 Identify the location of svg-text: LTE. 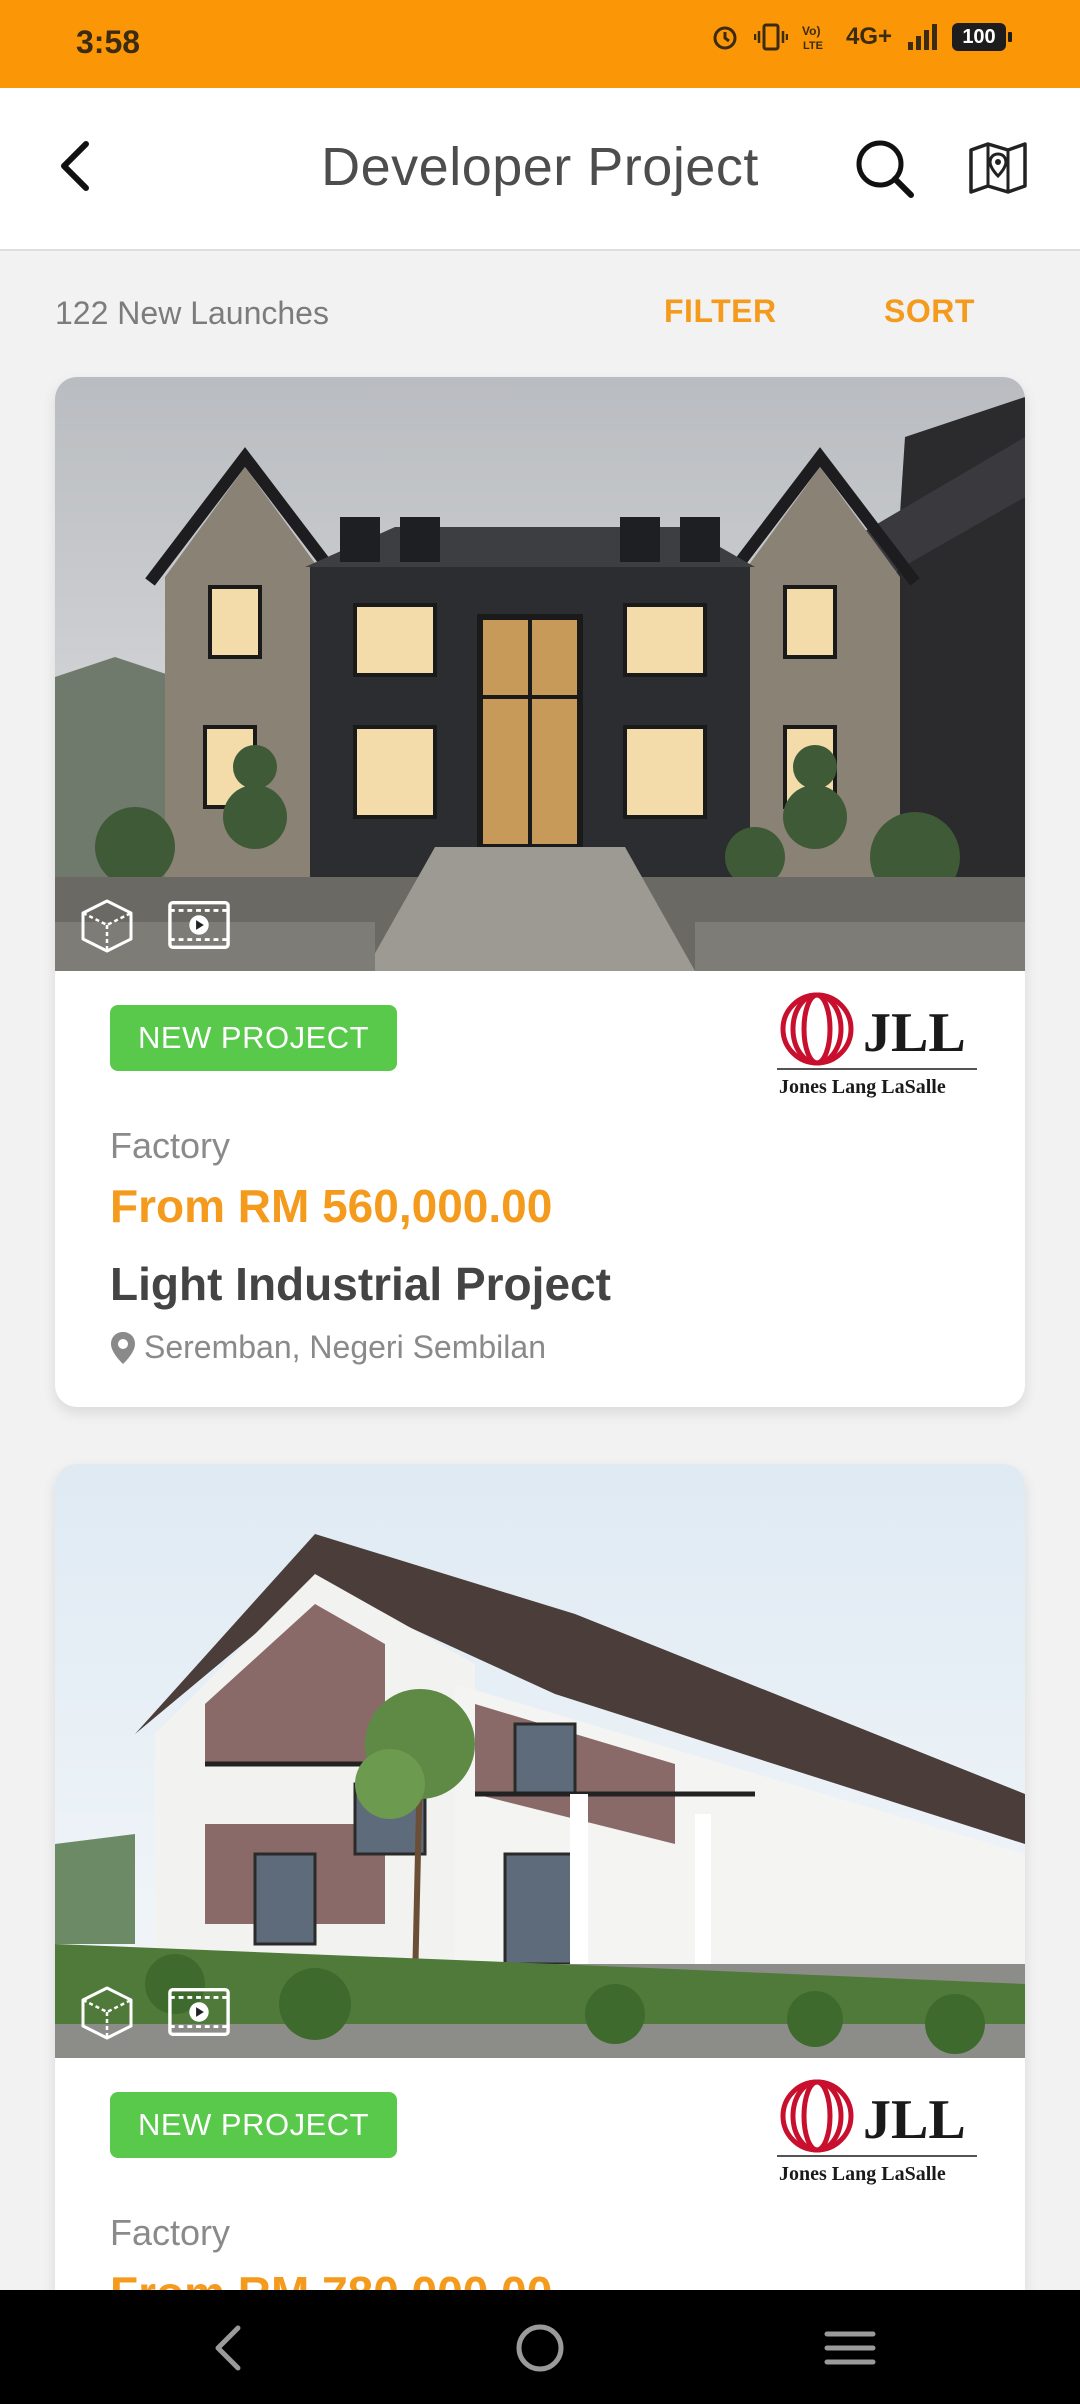
(813, 46).